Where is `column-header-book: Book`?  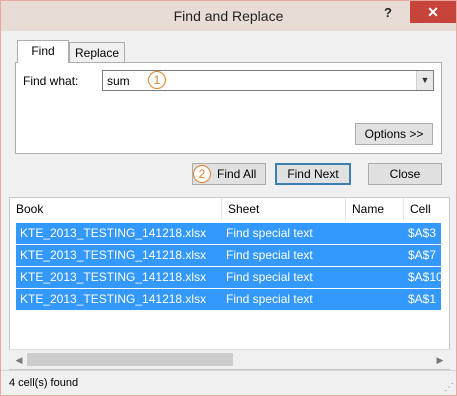
column-header-book: Book is located at coordinates (116, 209).